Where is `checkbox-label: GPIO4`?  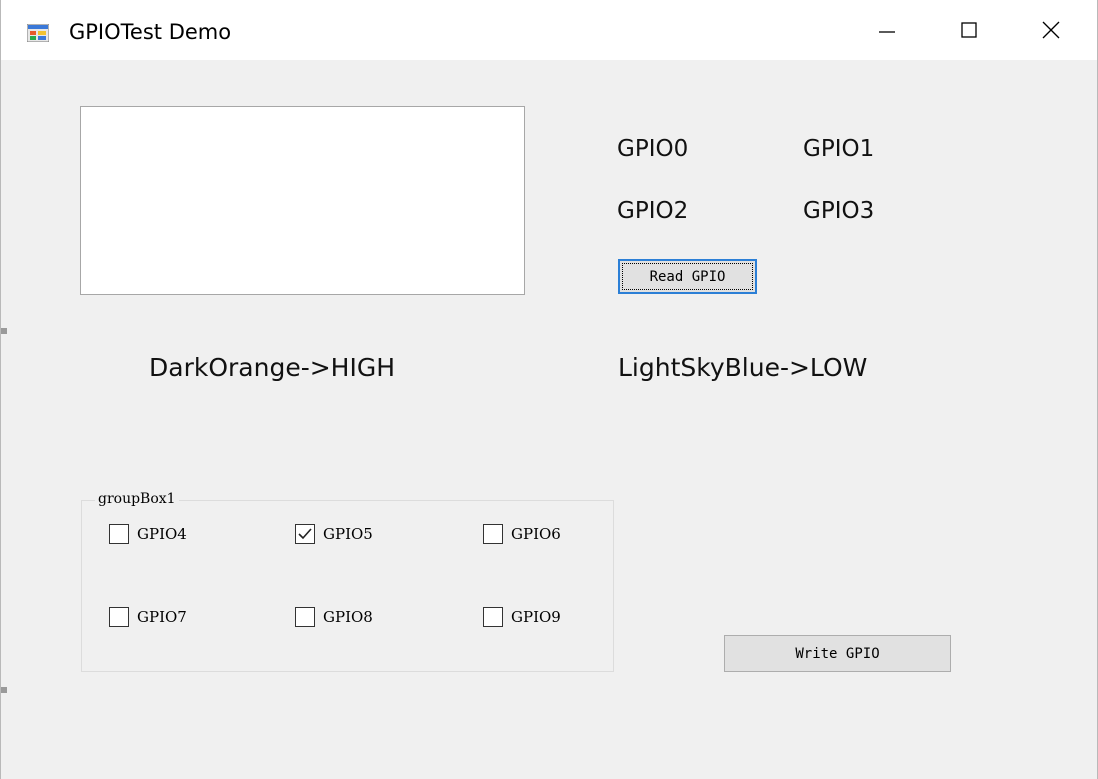
checkbox-label: GPIO4 is located at coordinates (162, 534).